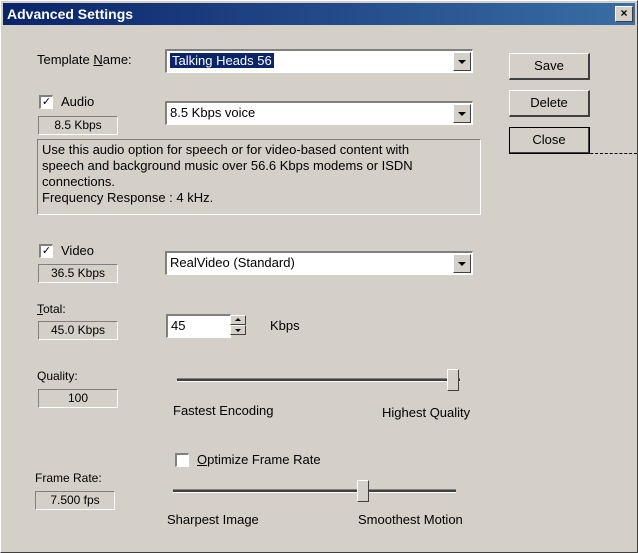 This screenshot has height=553, width=638. What do you see at coordinates (78, 250) in the screenshot?
I see `video-label: Video` at bounding box center [78, 250].